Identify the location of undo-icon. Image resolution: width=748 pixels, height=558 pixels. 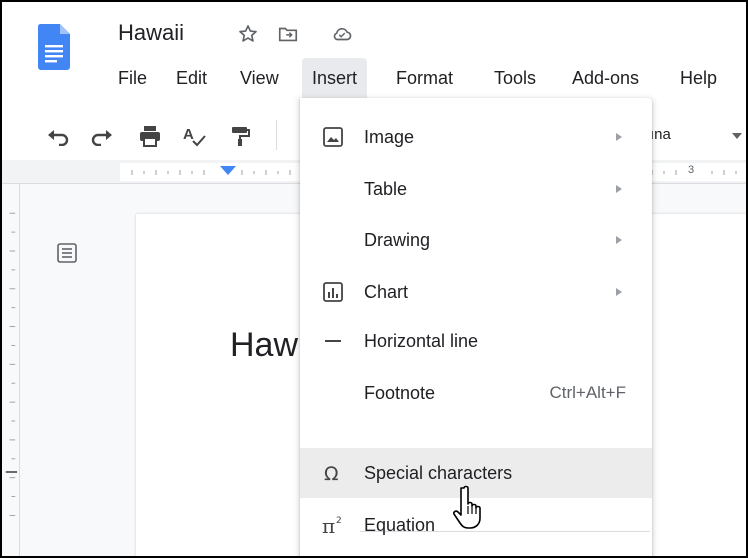
(58, 136).